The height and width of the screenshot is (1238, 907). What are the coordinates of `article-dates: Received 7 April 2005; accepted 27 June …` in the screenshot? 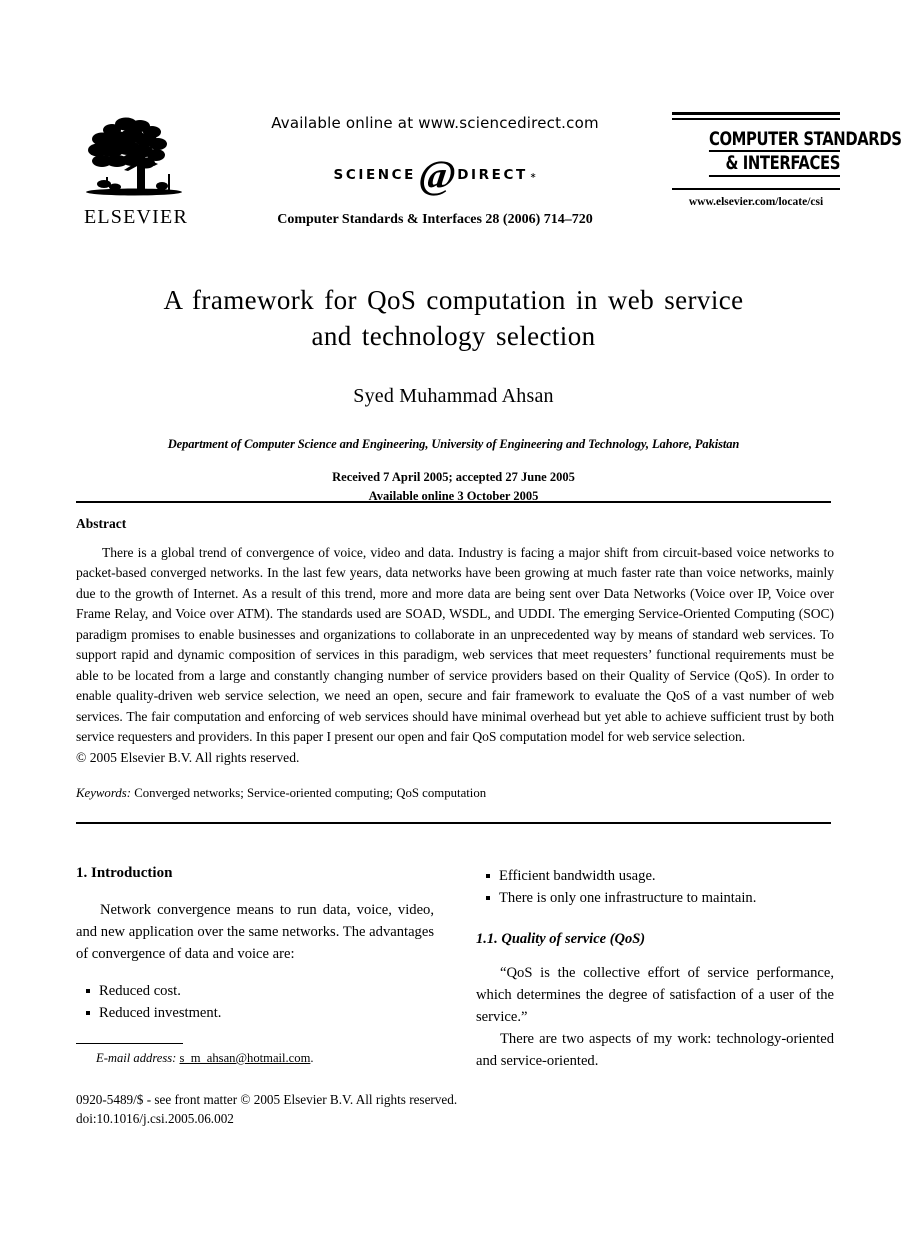 It's located at (453, 487).